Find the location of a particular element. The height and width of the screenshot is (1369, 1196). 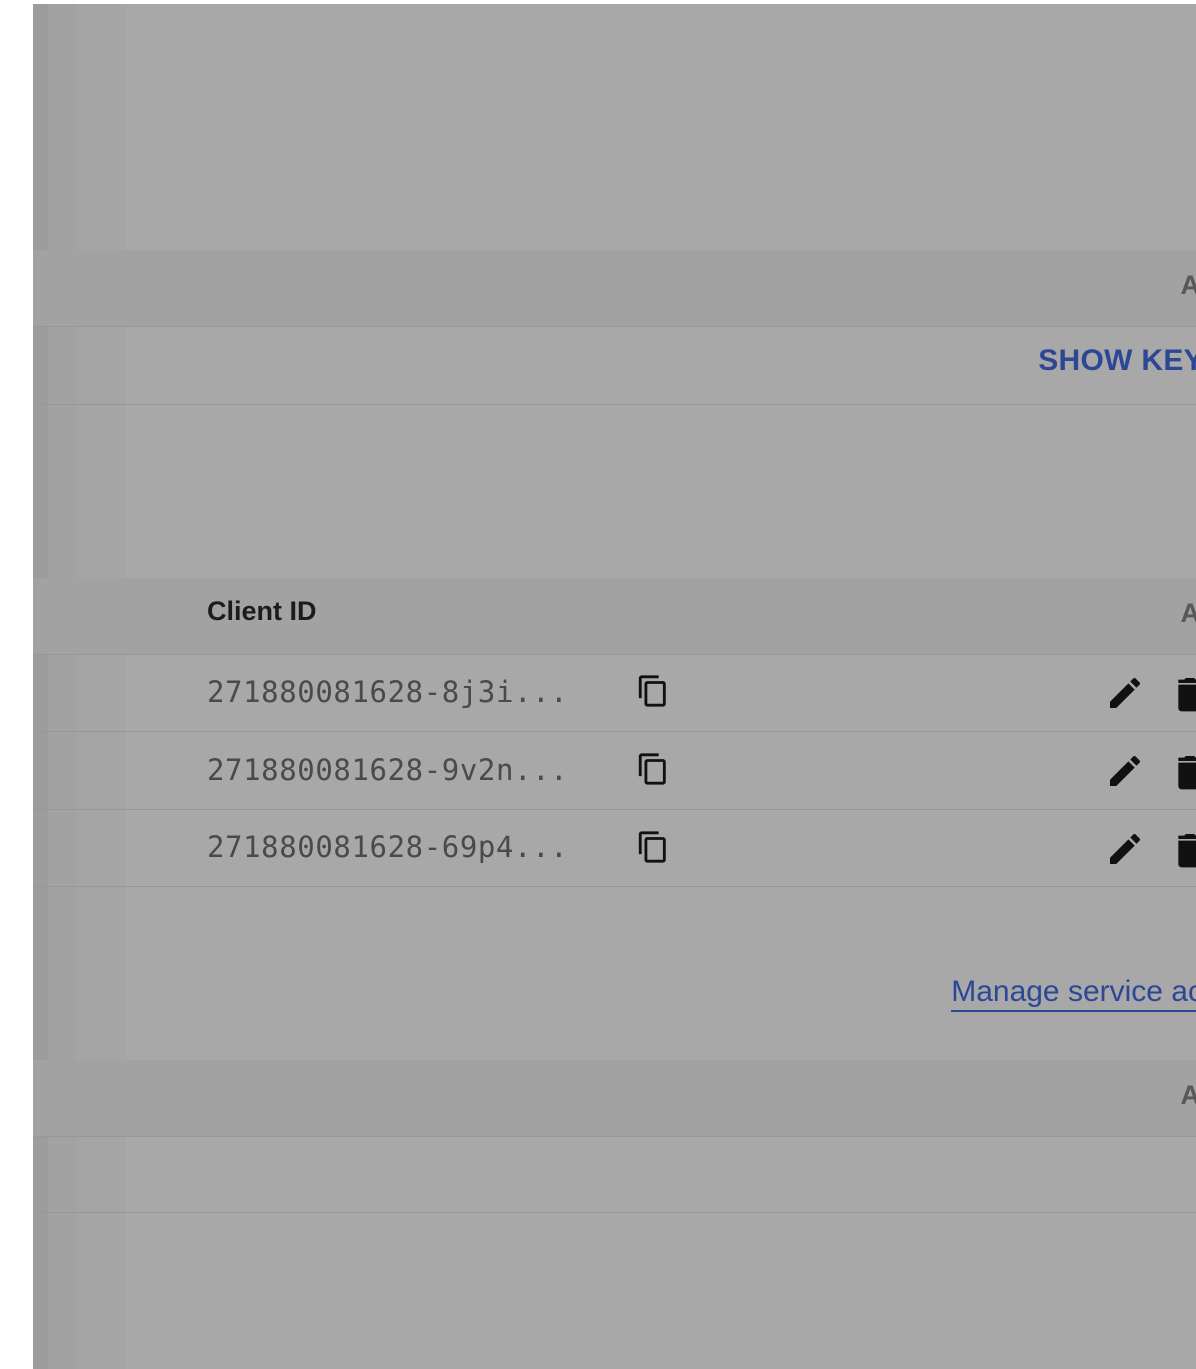

service-accounts-table-header: A is located at coordinates (614, 1098).